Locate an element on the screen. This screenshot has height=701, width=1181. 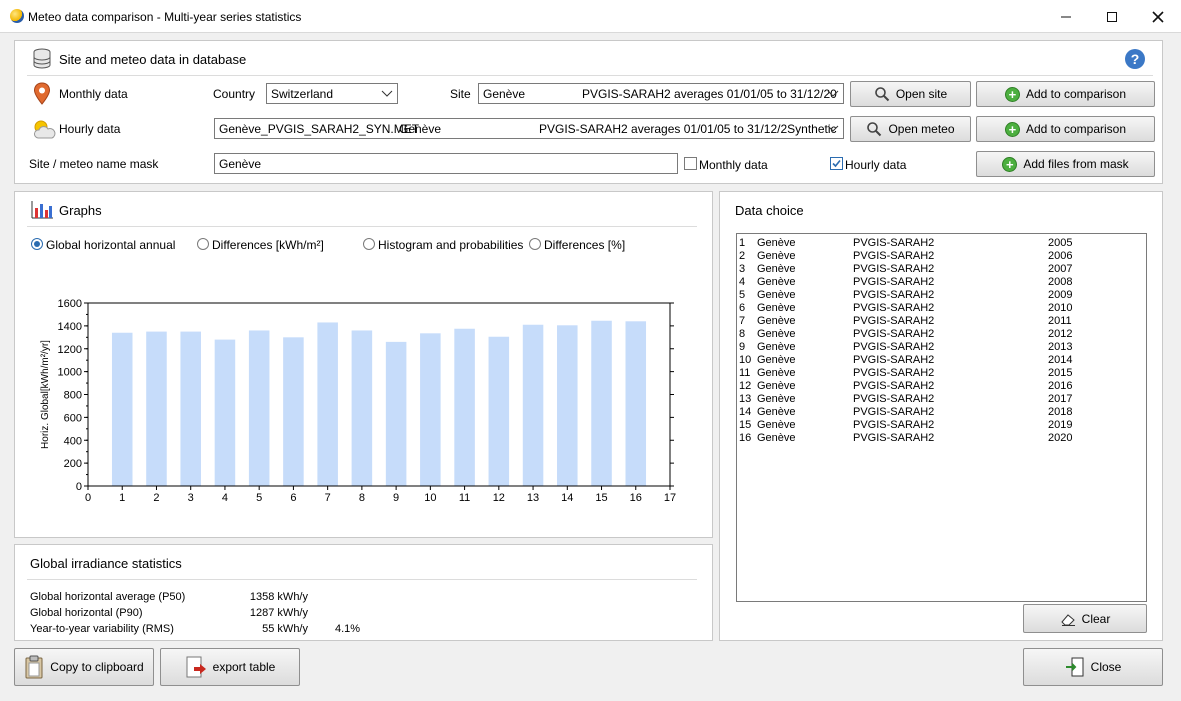
stats-title: Global irradiance statistics is located at coordinates (106, 563).